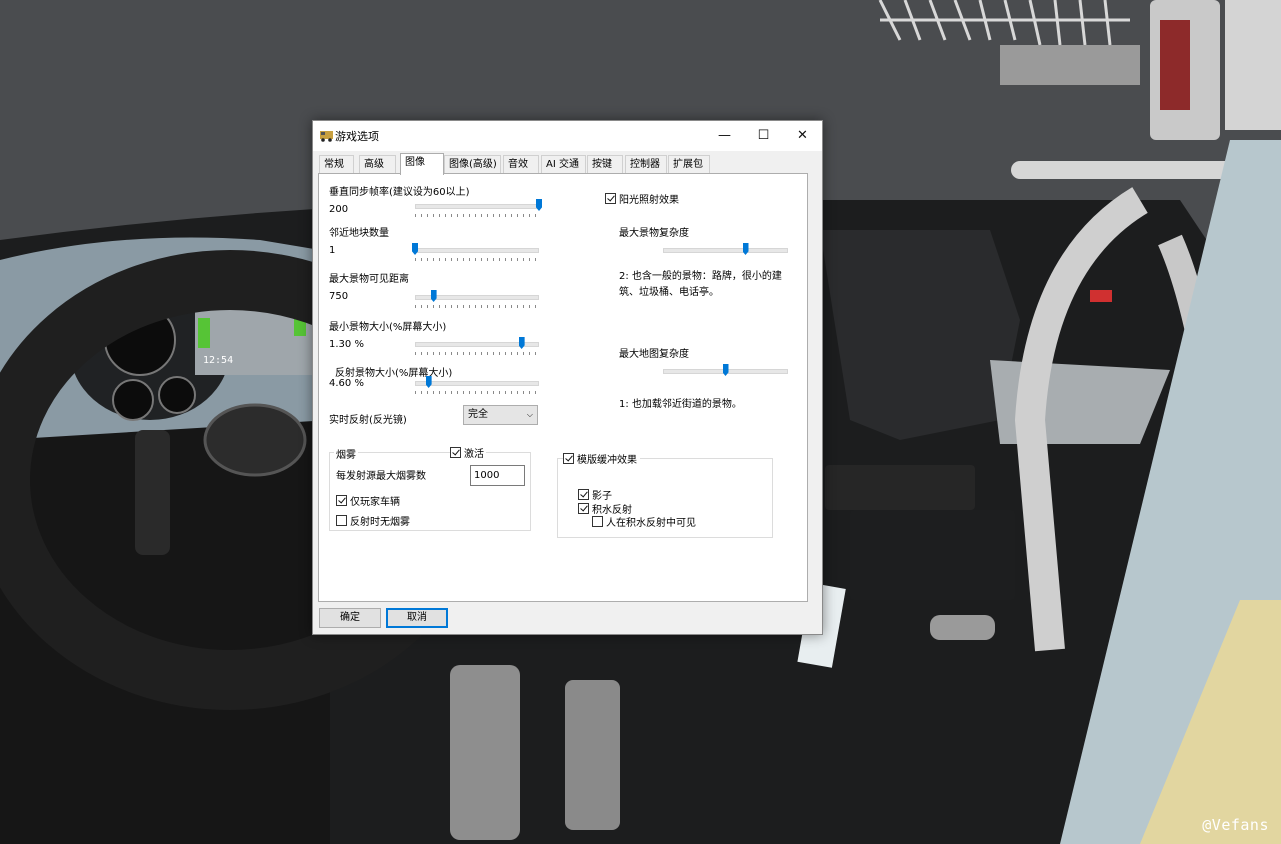 Image resolution: width=1281 pixels, height=844 pixels. I want to click on dashboard-clock: 12:54, so click(218, 360).